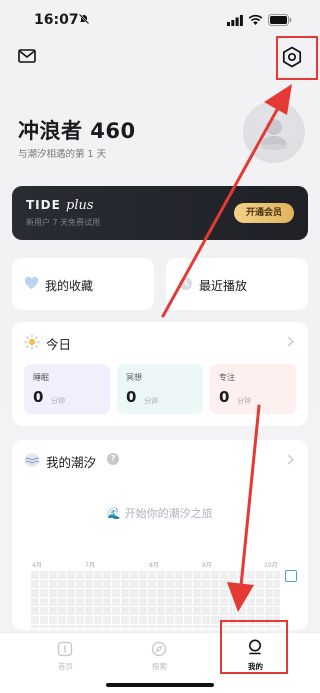  I want to click on tab-label: 首页, so click(65, 666).